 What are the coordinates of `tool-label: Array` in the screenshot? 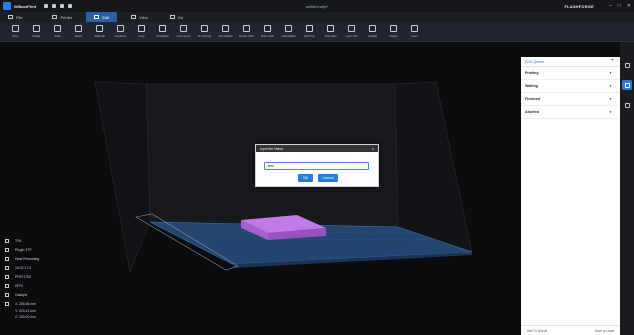 It's located at (141, 36).